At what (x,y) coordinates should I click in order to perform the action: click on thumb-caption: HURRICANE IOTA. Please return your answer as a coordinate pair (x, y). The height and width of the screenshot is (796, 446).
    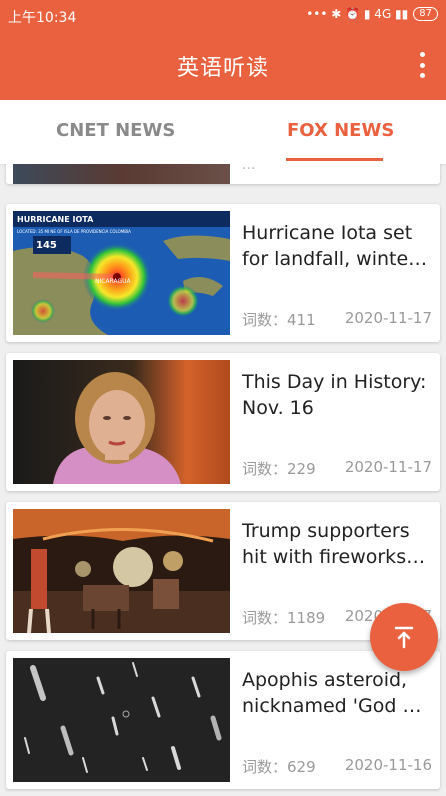
    Looking at the image, I should click on (55, 219).